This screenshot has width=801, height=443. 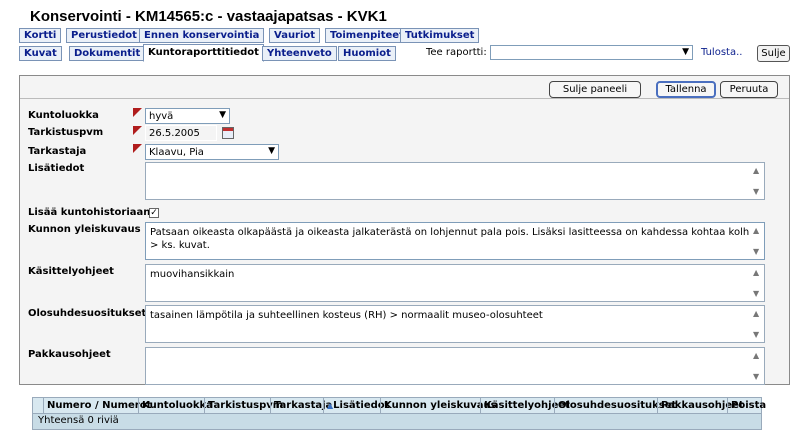 I want to click on tab-huomiot: Huomiot, so click(x=367, y=53).